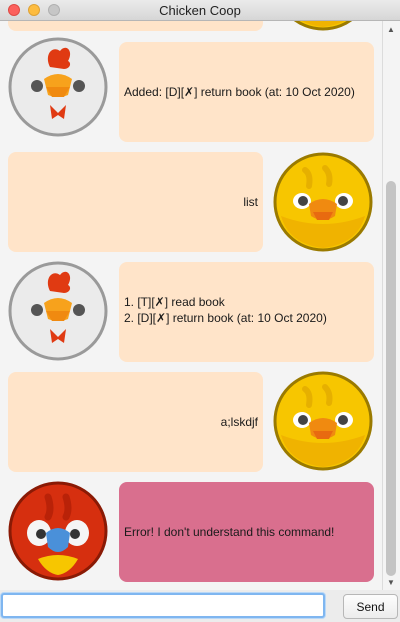  I want to click on user-message-bubble: list, so click(135, 202).